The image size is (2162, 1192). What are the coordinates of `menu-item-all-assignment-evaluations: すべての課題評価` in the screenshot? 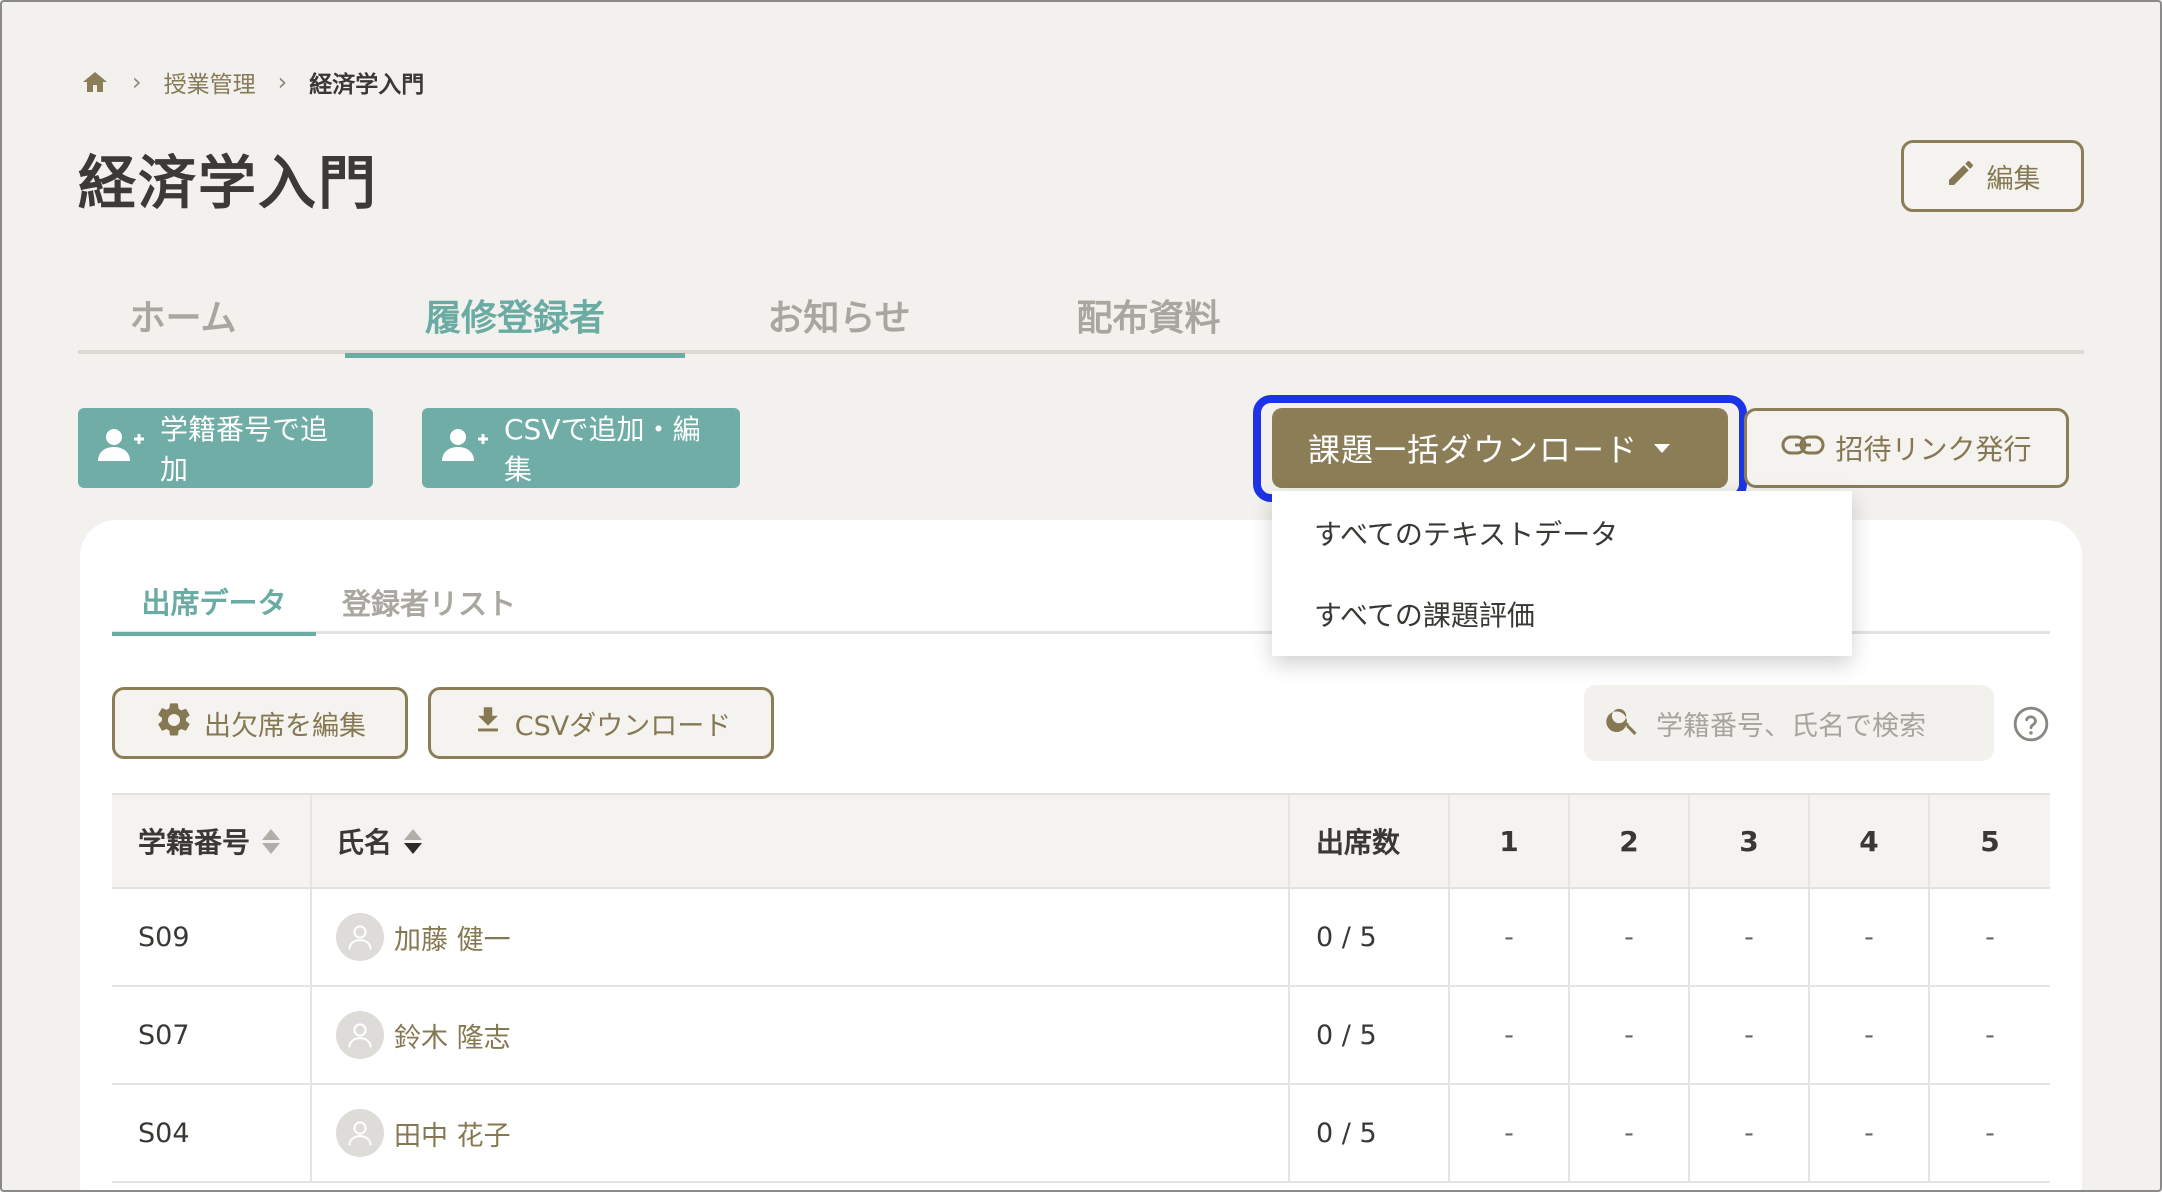 It's located at (1562, 614).